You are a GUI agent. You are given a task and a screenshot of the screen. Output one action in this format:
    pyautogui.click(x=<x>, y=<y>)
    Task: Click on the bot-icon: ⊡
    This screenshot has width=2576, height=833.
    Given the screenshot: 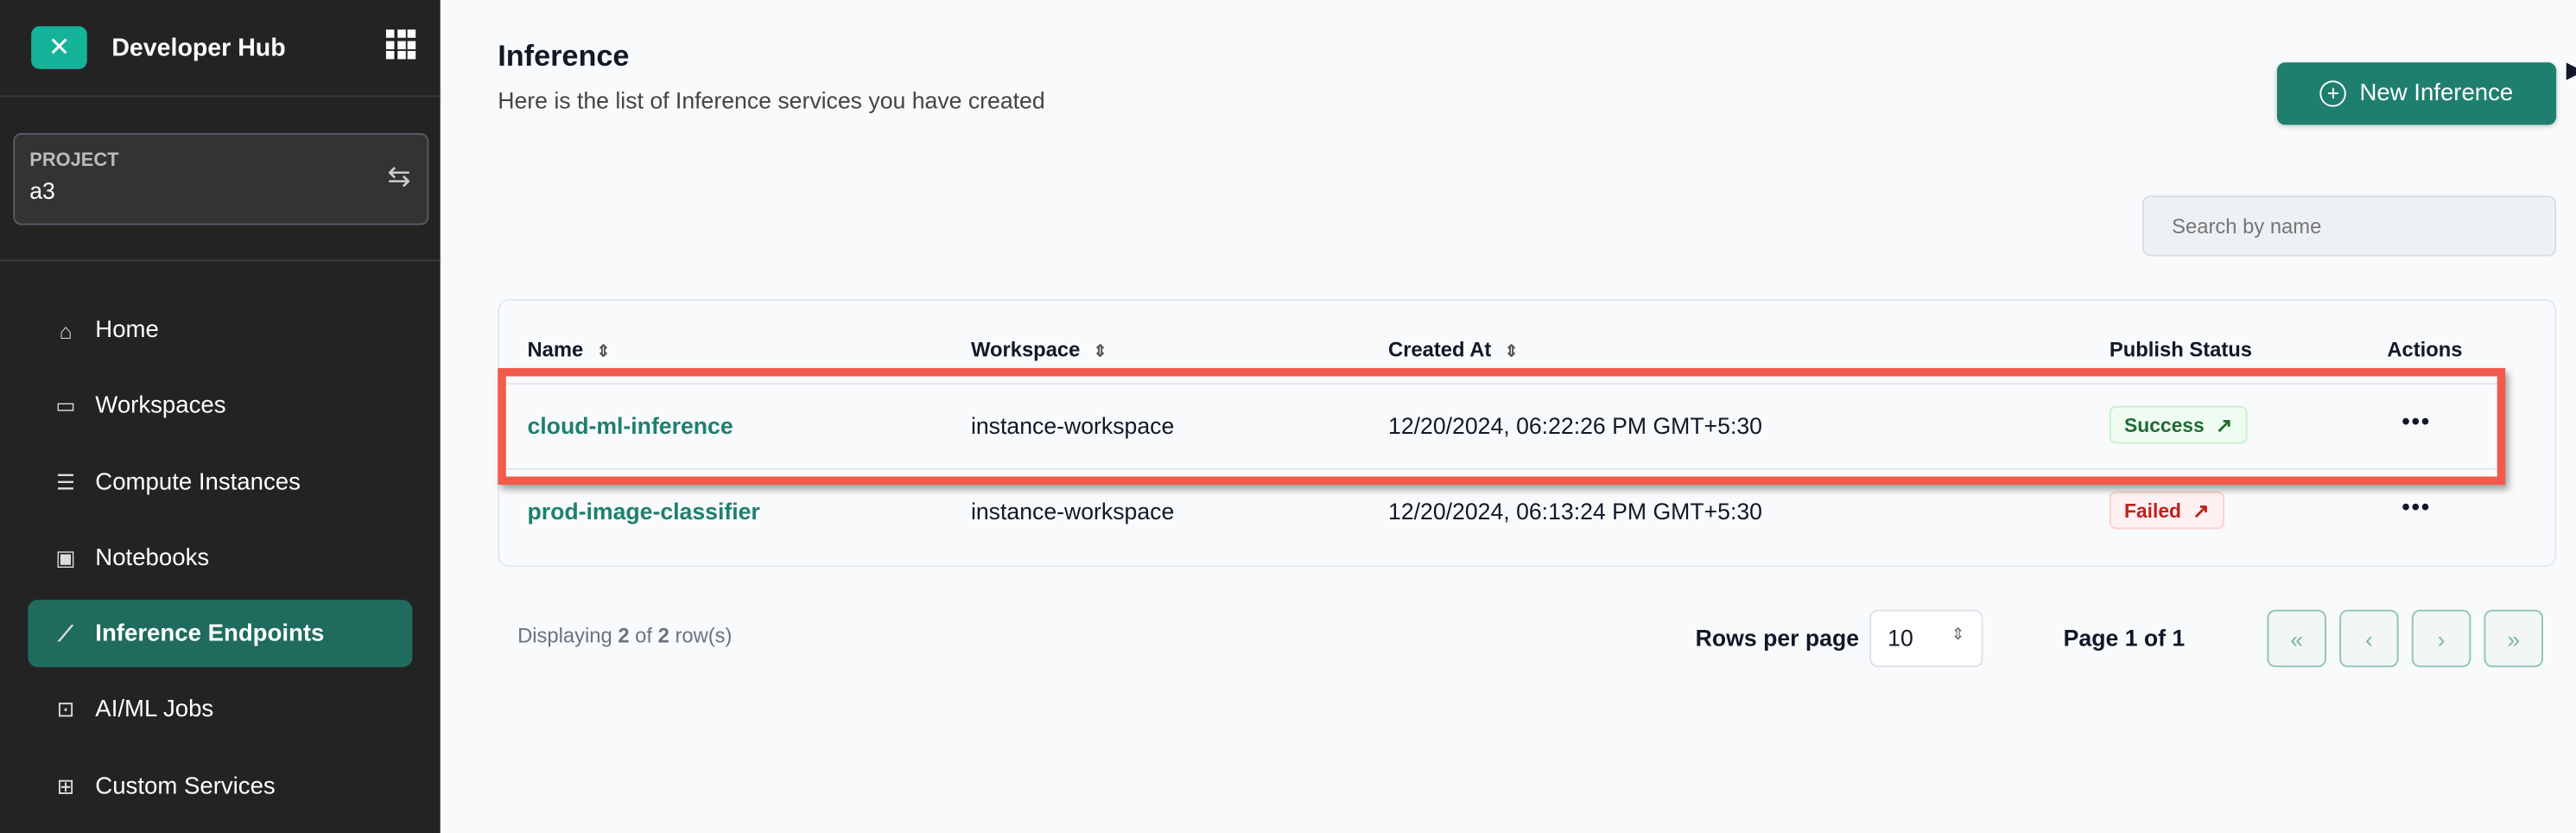 What is the action you would take?
    pyautogui.click(x=65, y=709)
    